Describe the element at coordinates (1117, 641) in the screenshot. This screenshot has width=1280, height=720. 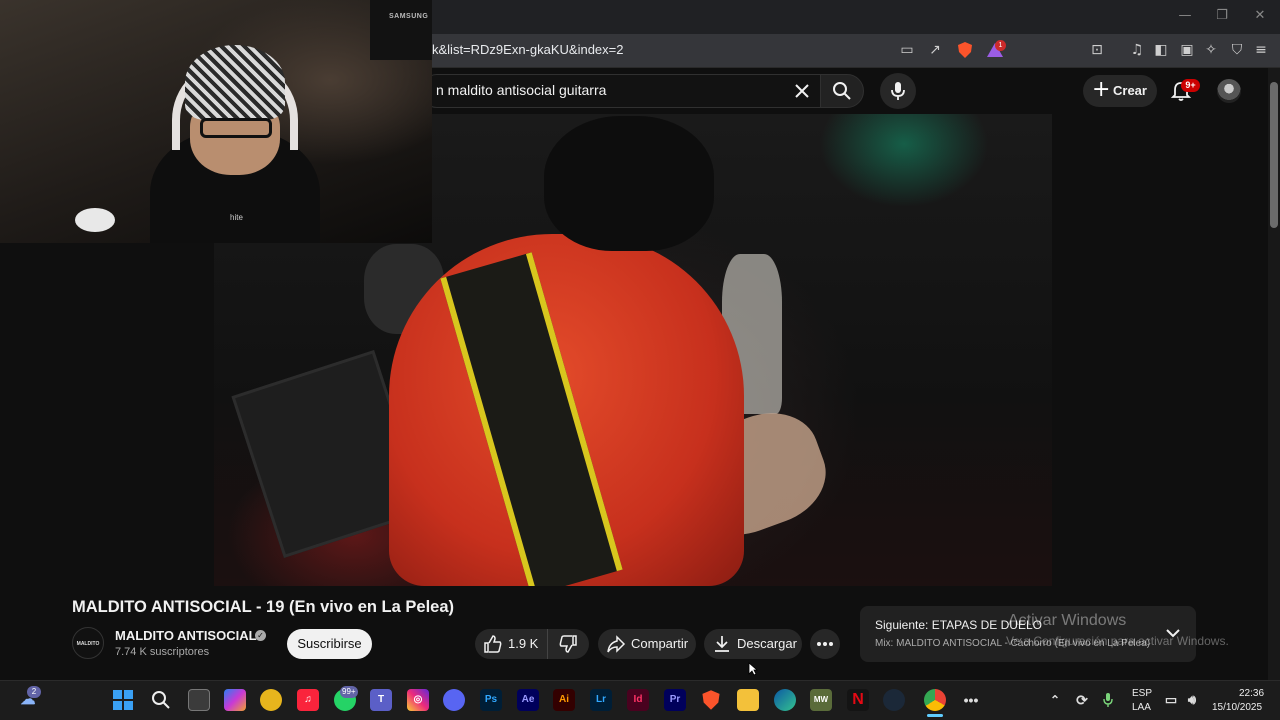
I see `activate-windows-subtitle: Ve a Configuración para activar Windows.` at that location.